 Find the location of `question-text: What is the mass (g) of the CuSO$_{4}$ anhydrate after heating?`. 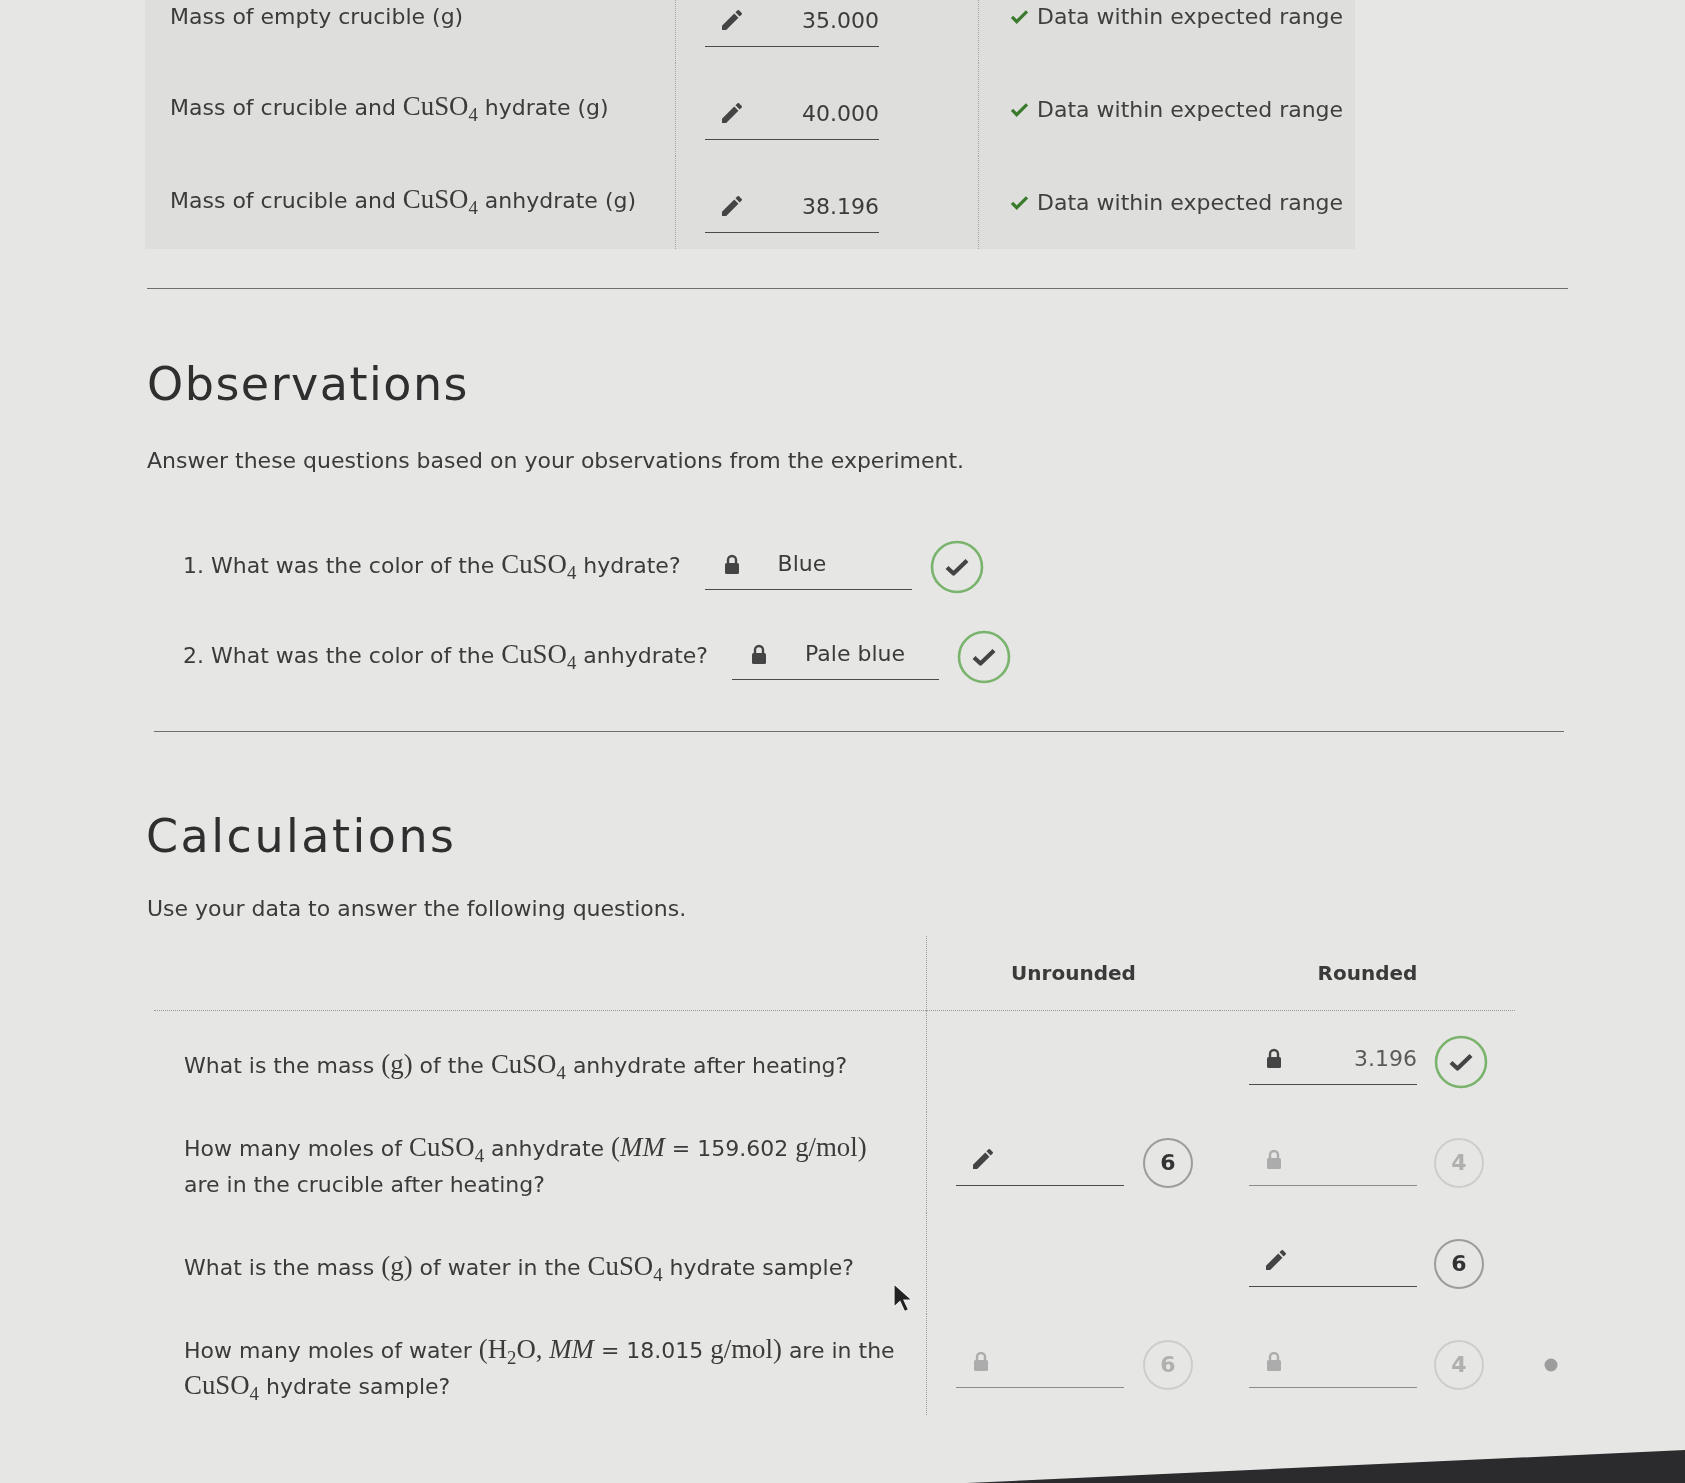

question-text: What is the mass (g) of the CuSO$_{4}$ anhydrate after heating? is located at coordinates (516, 1065).